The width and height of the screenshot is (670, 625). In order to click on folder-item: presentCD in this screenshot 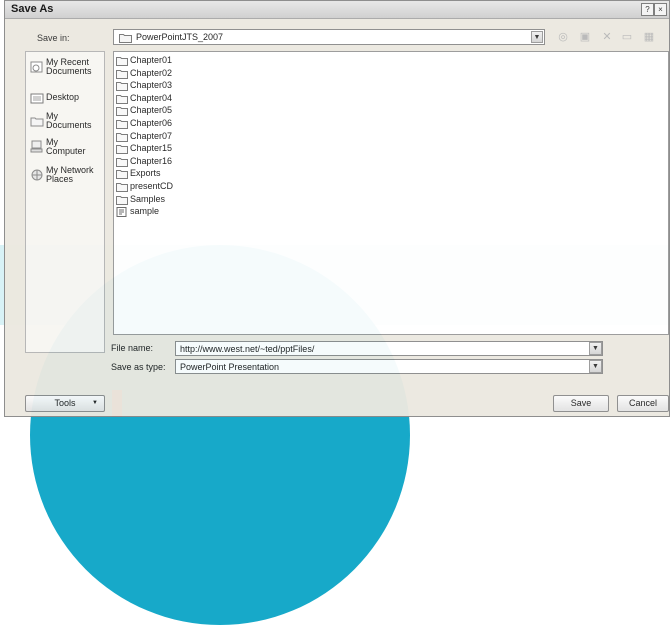, I will do `click(166, 187)`.